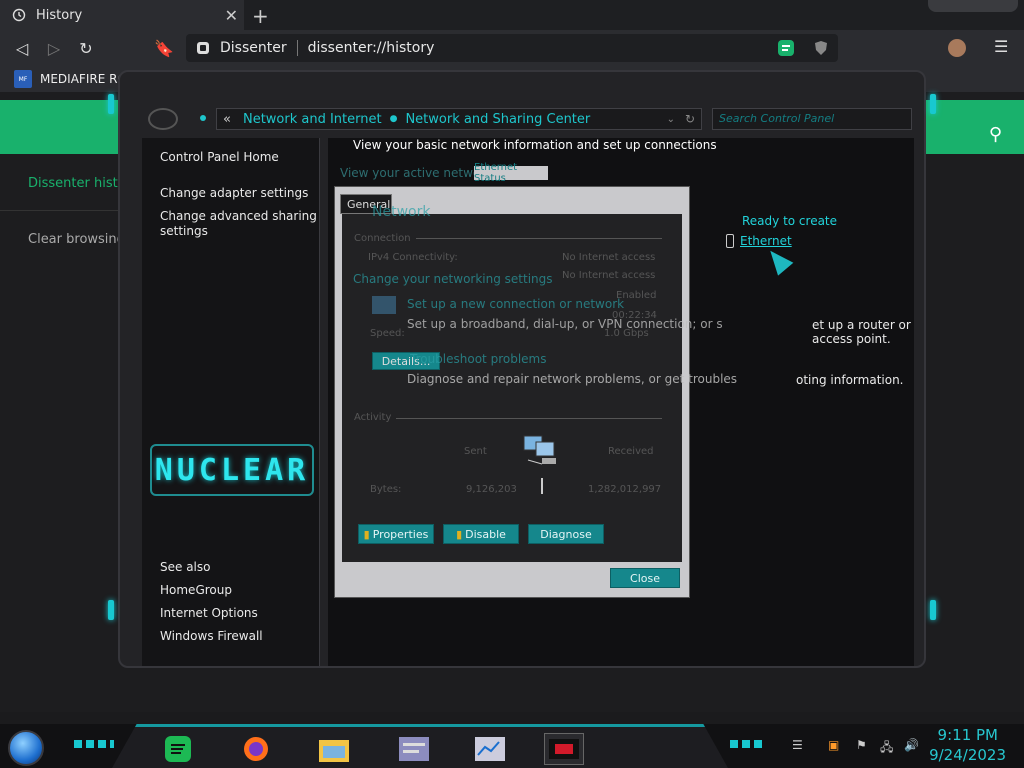  Describe the element at coordinates (490, 749) in the screenshot. I see `resource-monitor-icon` at that location.